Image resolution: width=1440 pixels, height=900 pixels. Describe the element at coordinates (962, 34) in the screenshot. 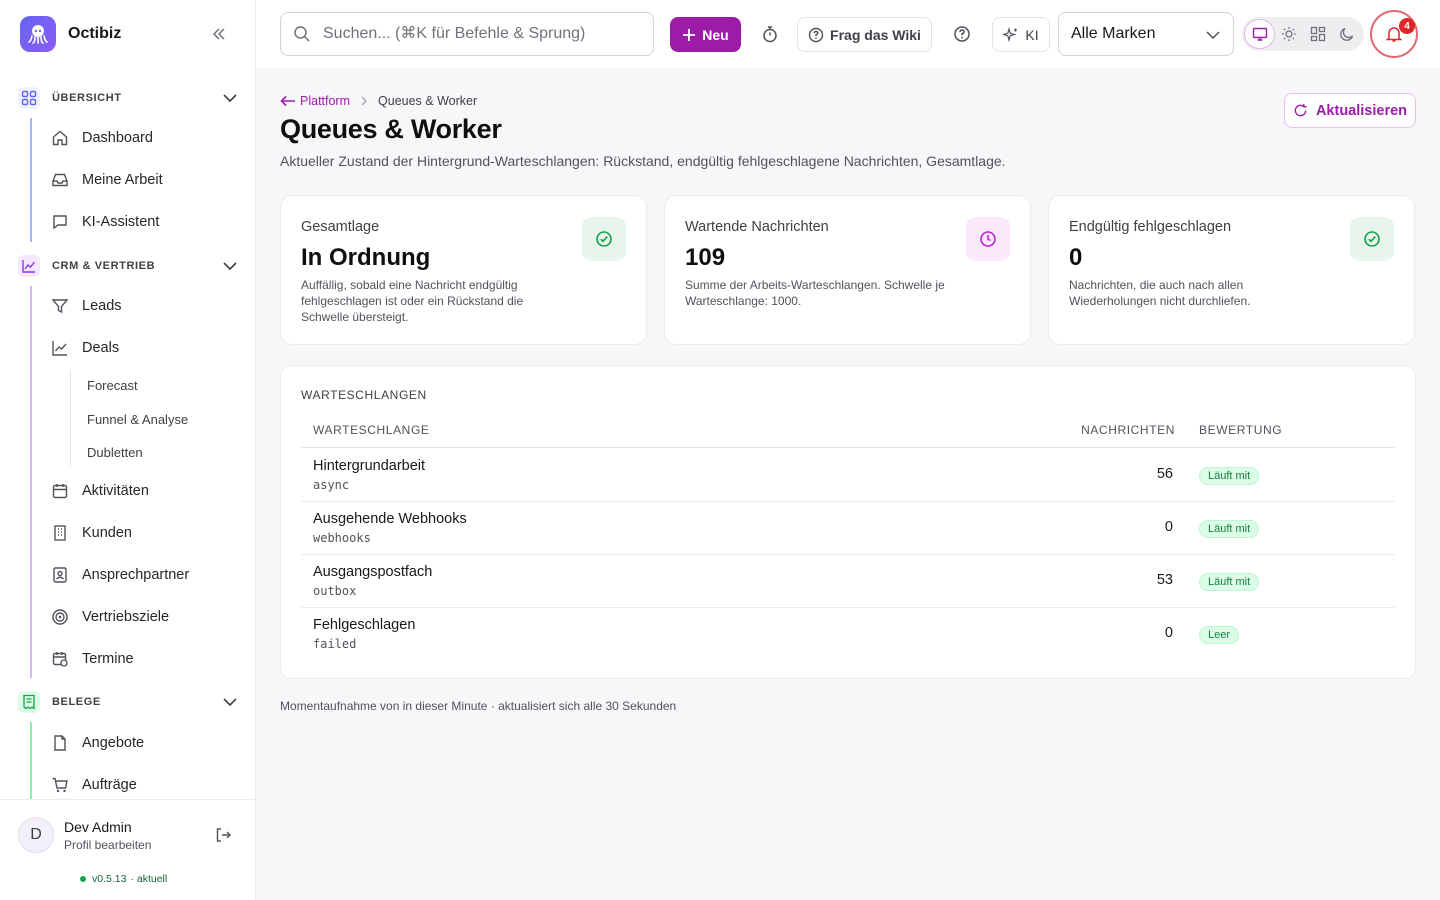

I see `help-button` at that location.